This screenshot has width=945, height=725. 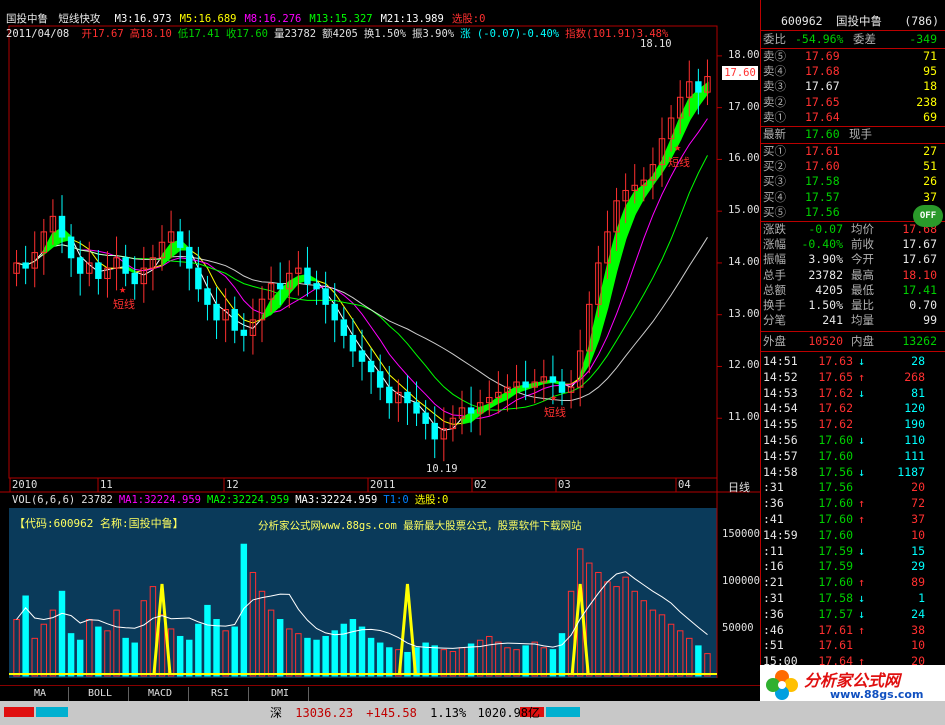 What do you see at coordinates (774, 320) in the screenshot?
I see `stat-label: 分笔` at bounding box center [774, 320].